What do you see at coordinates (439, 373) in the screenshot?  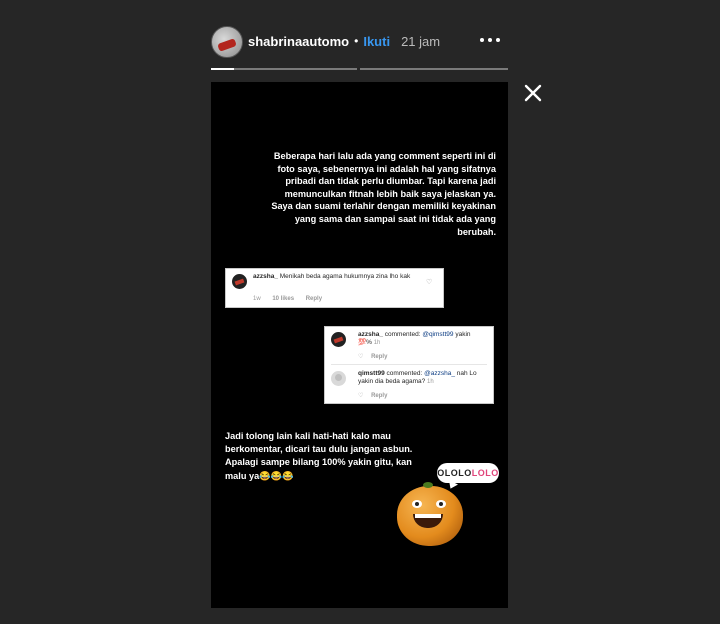 I see `comment-mention: @azzsha_` at bounding box center [439, 373].